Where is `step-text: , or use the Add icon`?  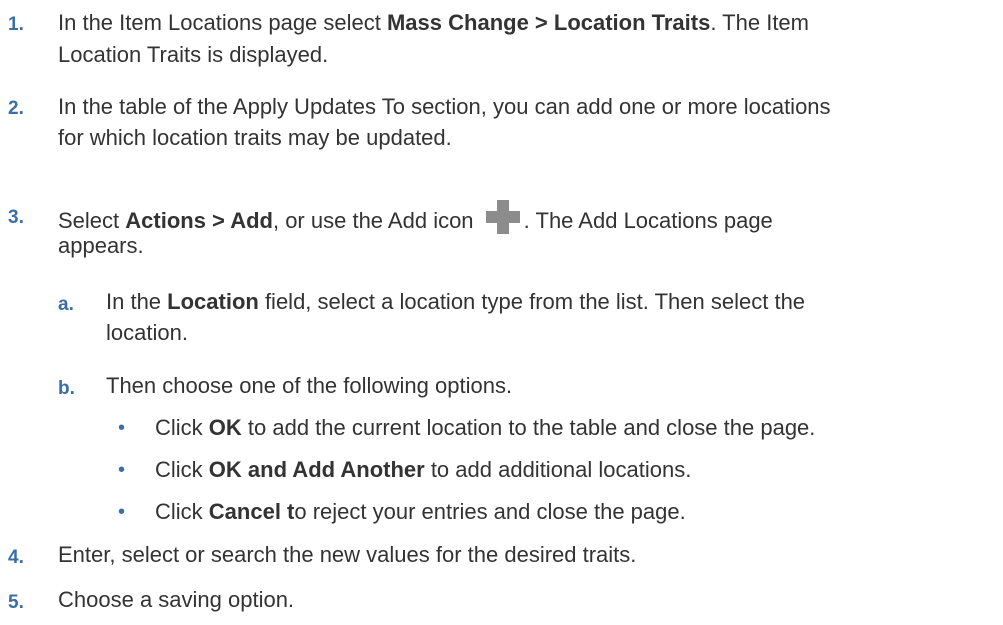 step-text: , or use the Add icon is located at coordinates (376, 220).